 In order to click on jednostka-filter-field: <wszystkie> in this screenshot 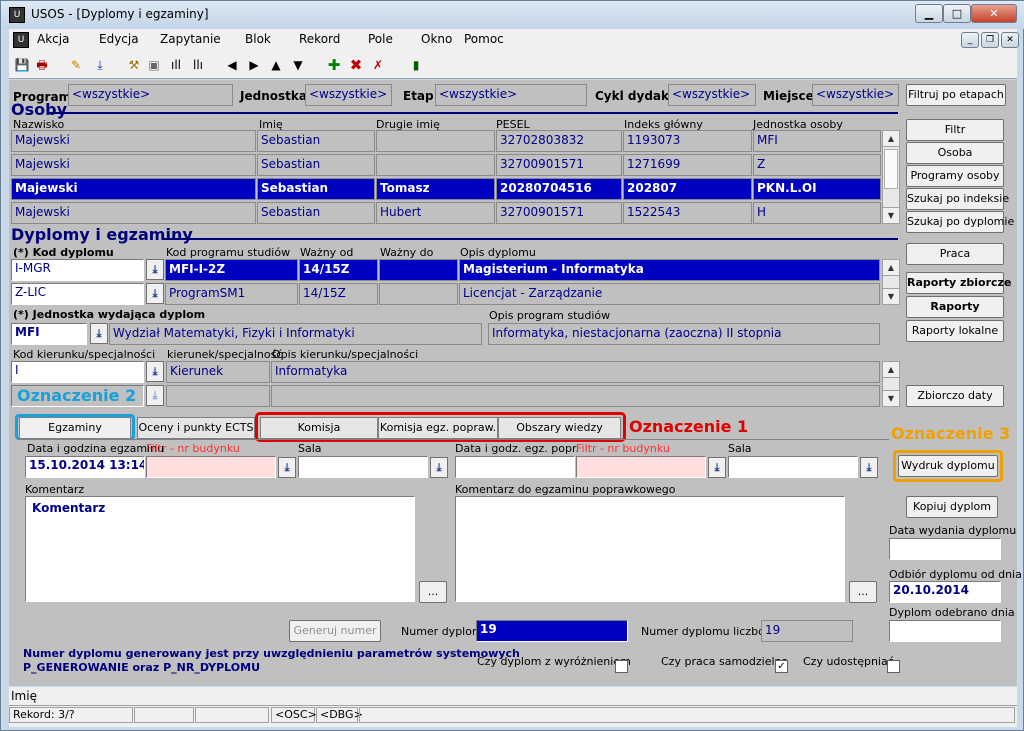, I will do `click(348, 95)`.